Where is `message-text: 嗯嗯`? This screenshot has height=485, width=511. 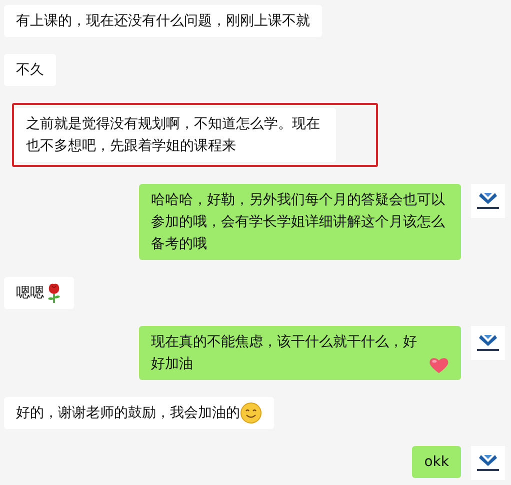
message-text: 嗯嗯 is located at coordinates (30, 293).